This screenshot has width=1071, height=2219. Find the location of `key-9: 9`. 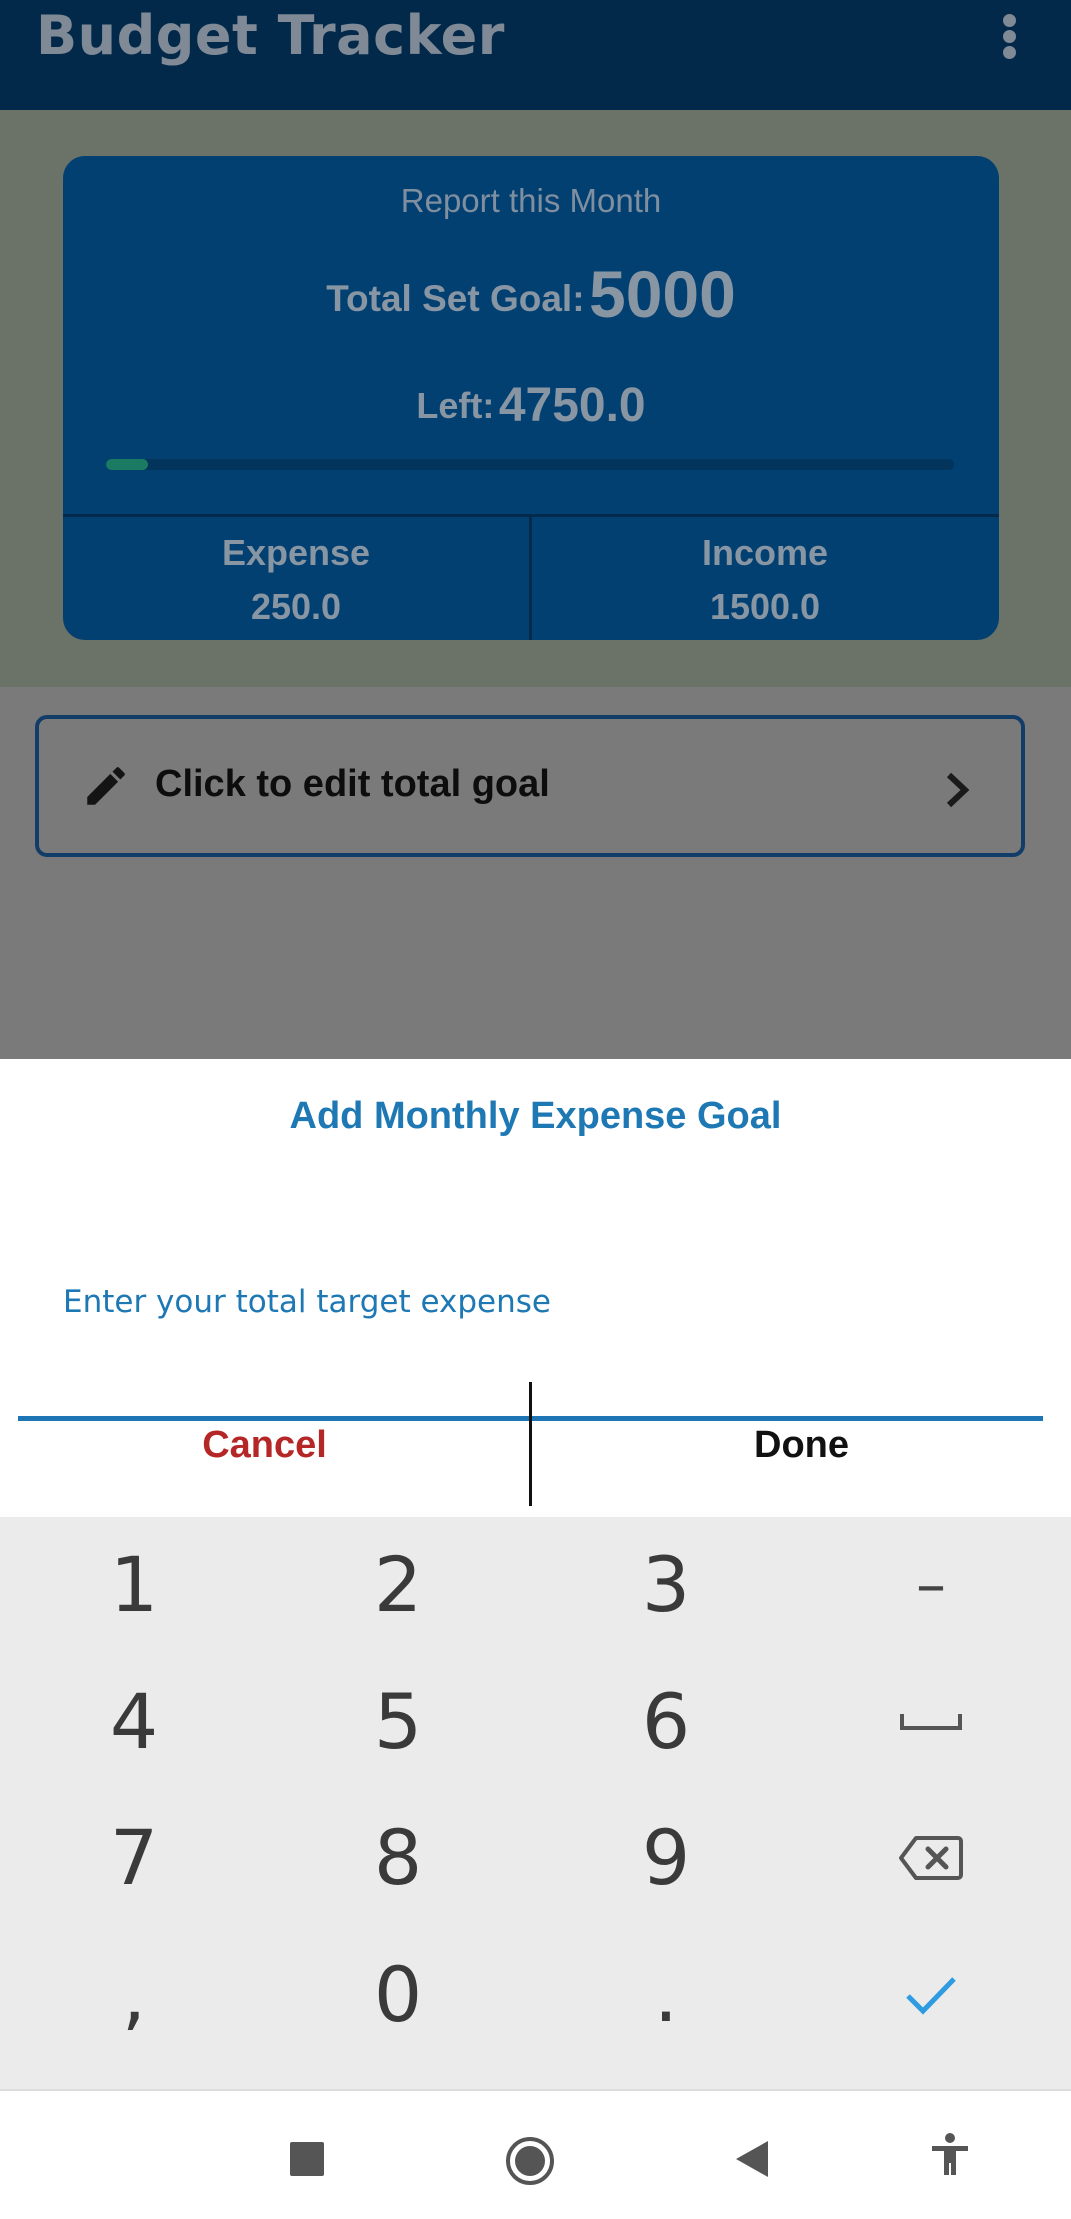

key-9: 9 is located at coordinates (666, 1858).